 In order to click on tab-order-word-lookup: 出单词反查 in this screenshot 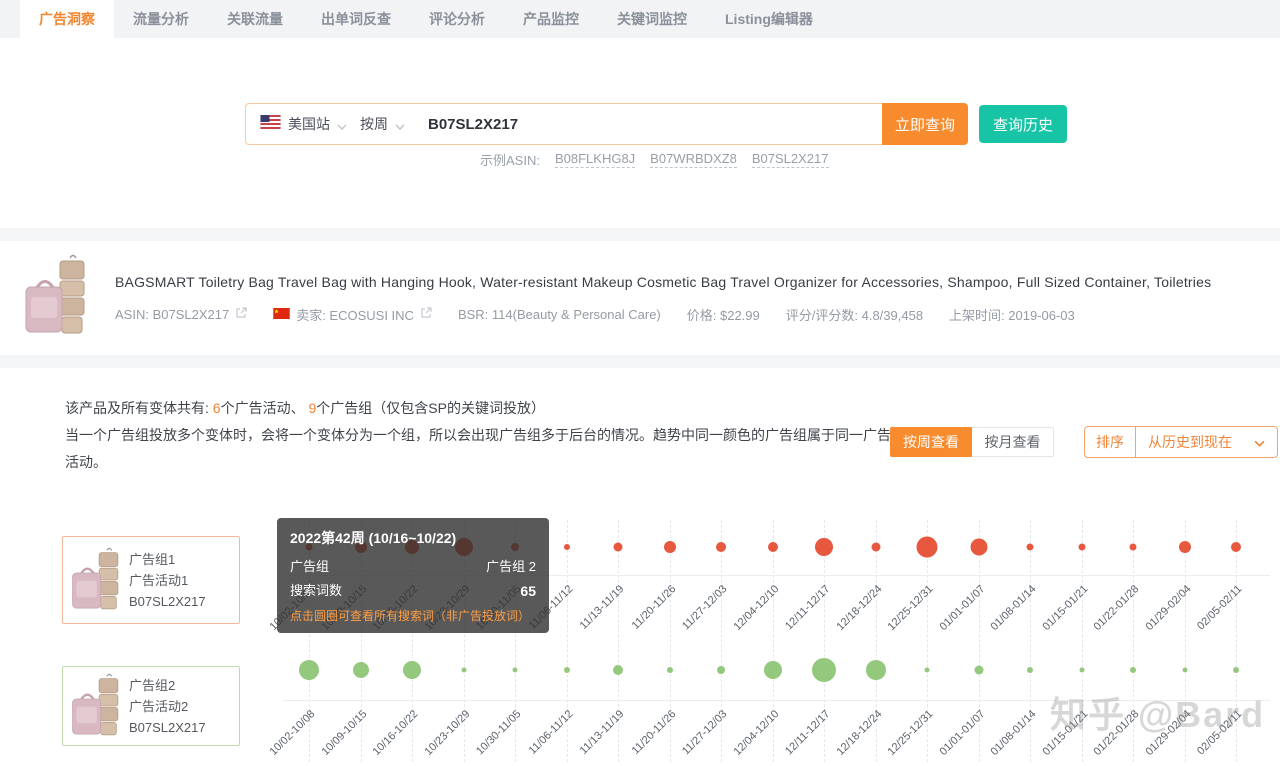, I will do `click(356, 19)`.